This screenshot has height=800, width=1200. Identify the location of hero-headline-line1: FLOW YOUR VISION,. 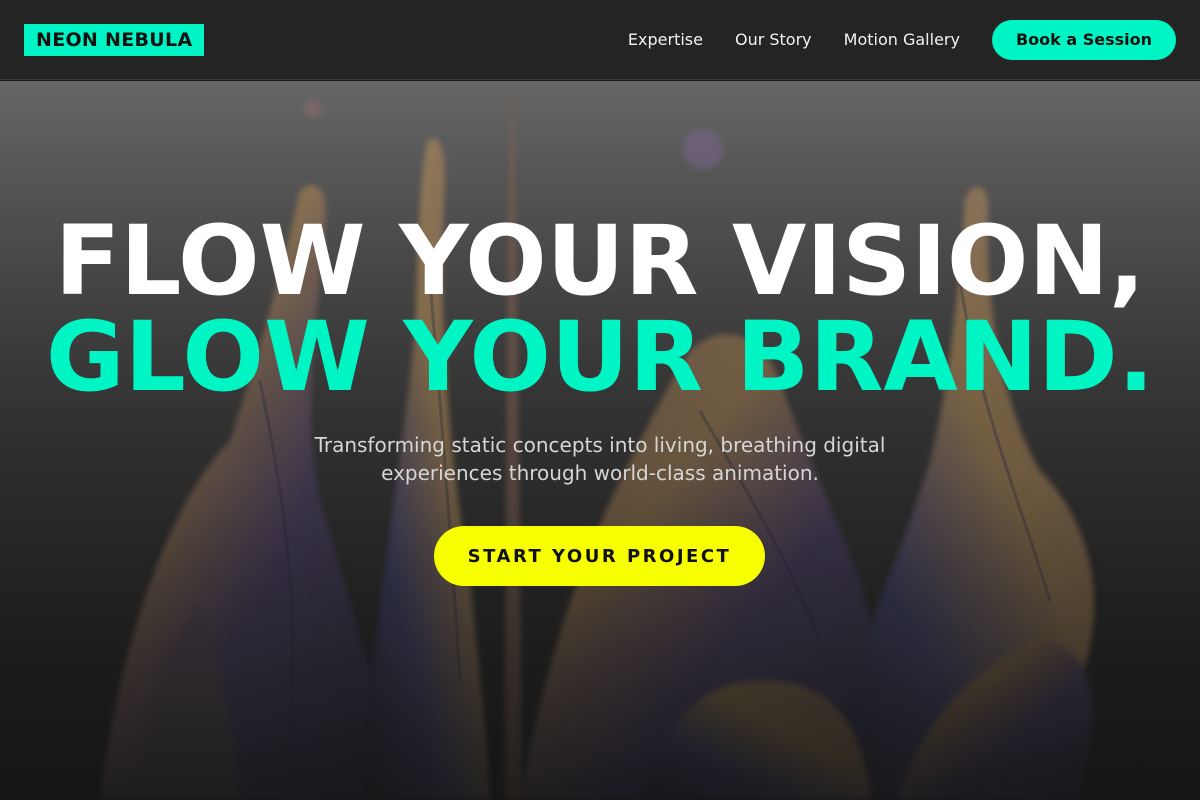
(600, 261).